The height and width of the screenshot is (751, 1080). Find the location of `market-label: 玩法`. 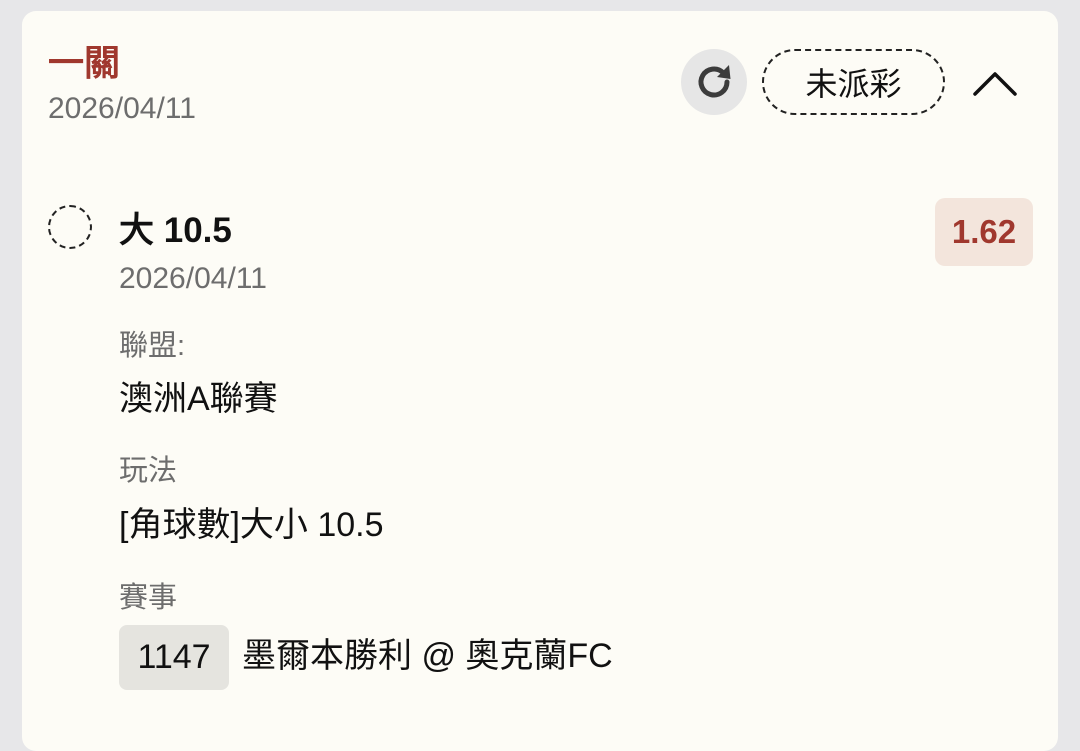

market-label: 玩法 is located at coordinates (148, 471).